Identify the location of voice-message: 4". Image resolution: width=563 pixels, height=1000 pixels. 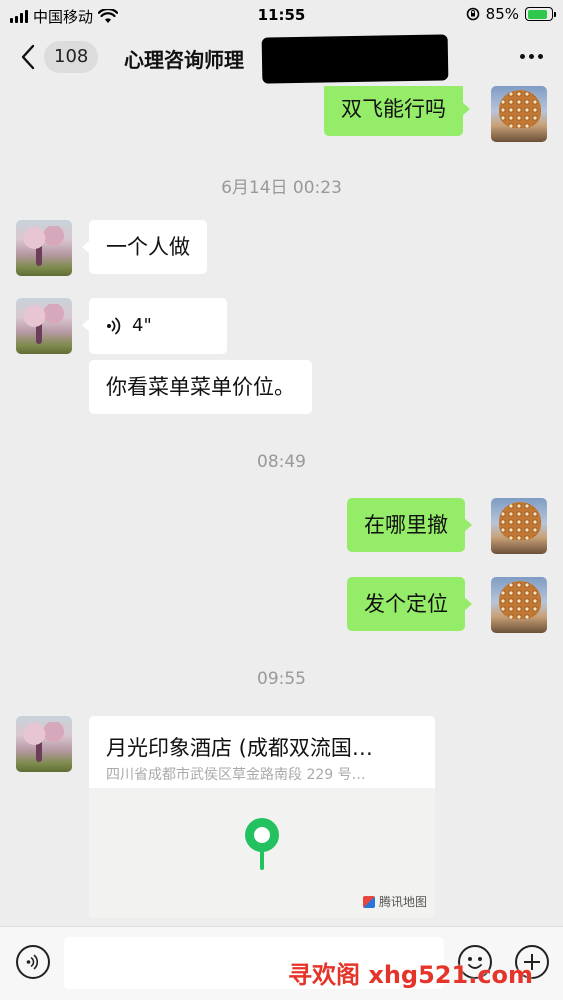
(154, 326).